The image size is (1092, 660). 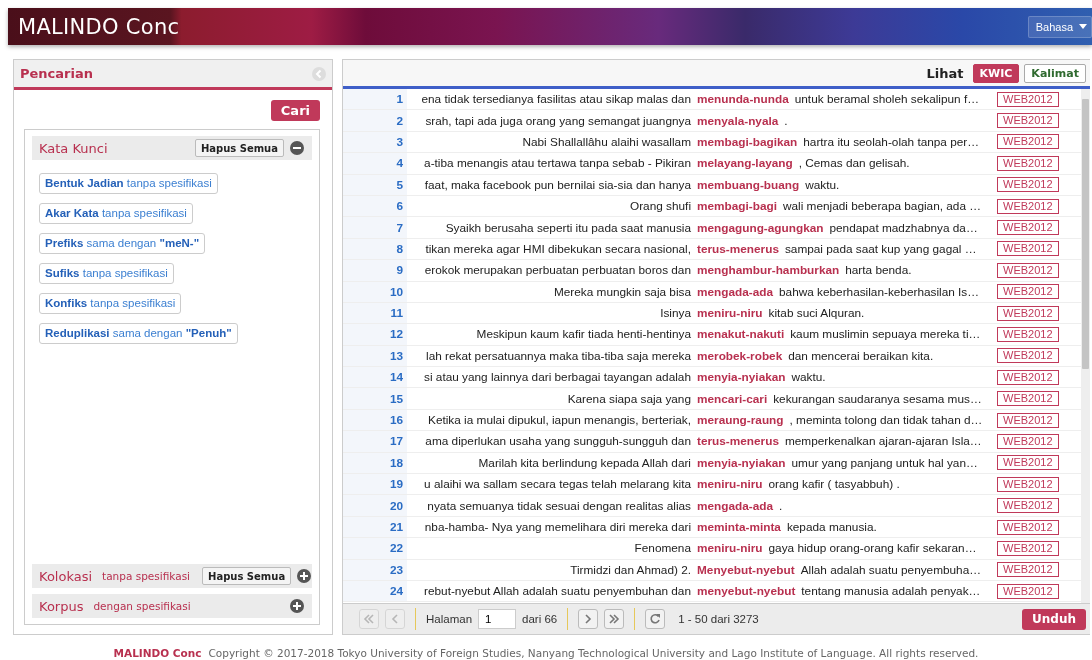 I want to click on left-context: nba-hamba- Nya yang memelihara diri mereka dari, so click(x=557, y=527).